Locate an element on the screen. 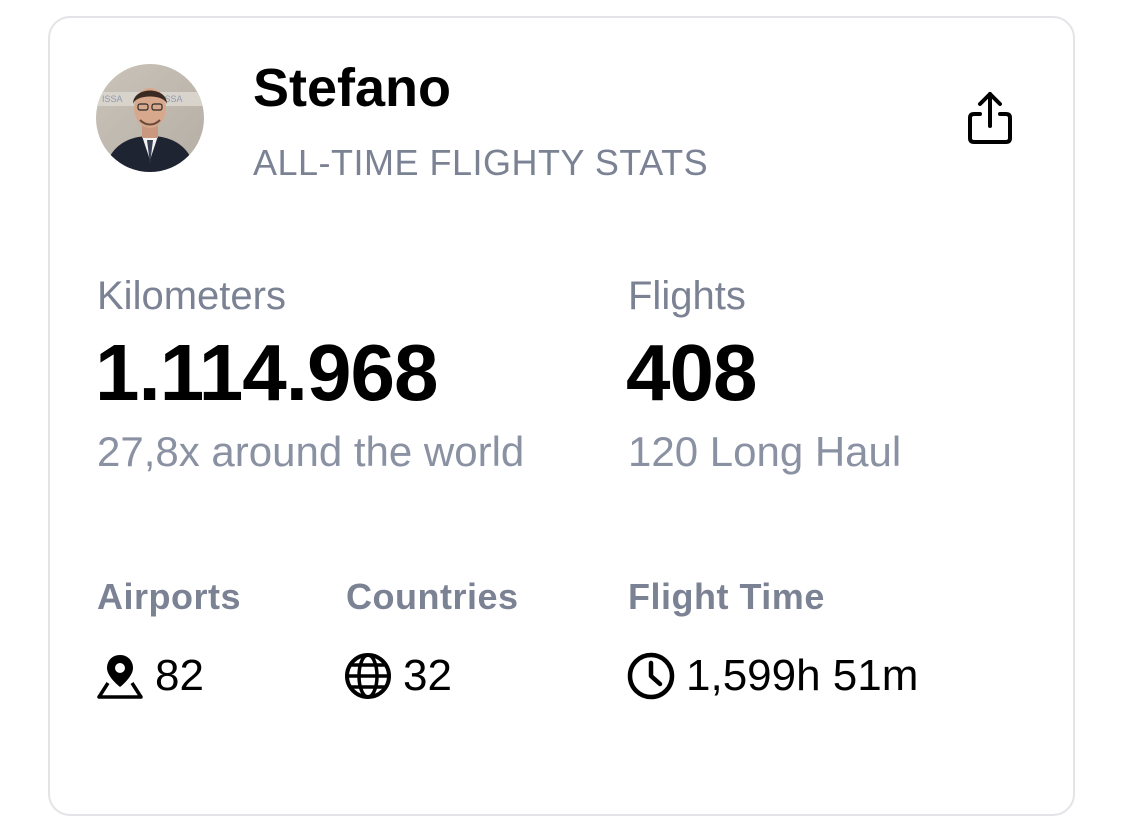  kilometers-value: 1.114.968 is located at coordinates (266, 372).